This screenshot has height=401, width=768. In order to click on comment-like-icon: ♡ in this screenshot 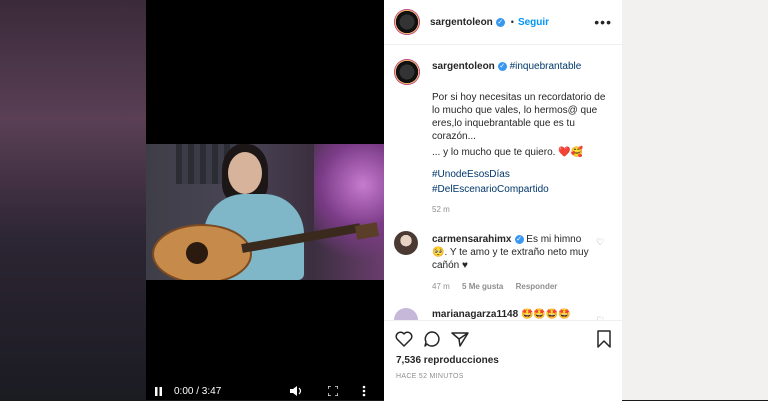, I will do `click(600, 242)`.